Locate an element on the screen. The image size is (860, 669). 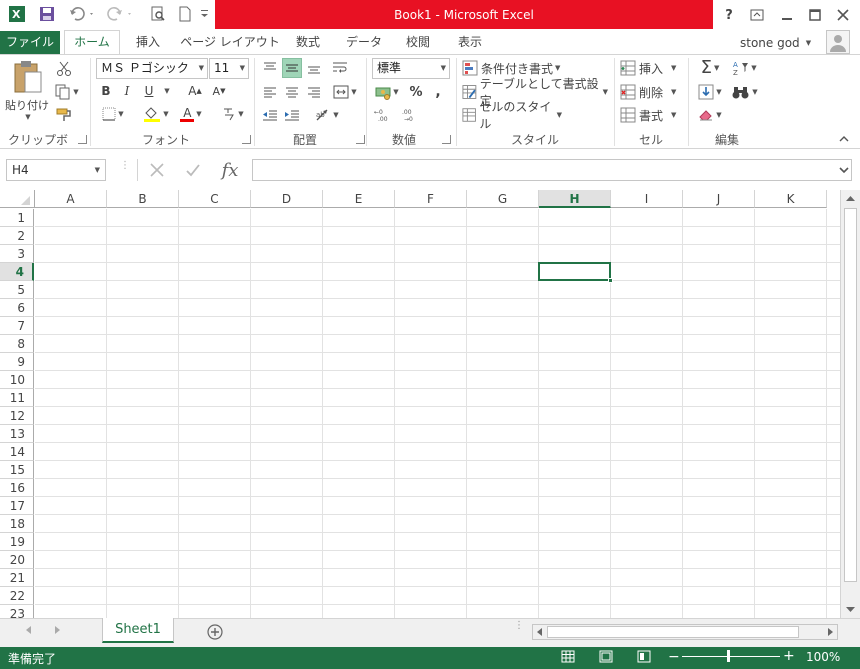
row-header-14: 14 is located at coordinates (17, 452).